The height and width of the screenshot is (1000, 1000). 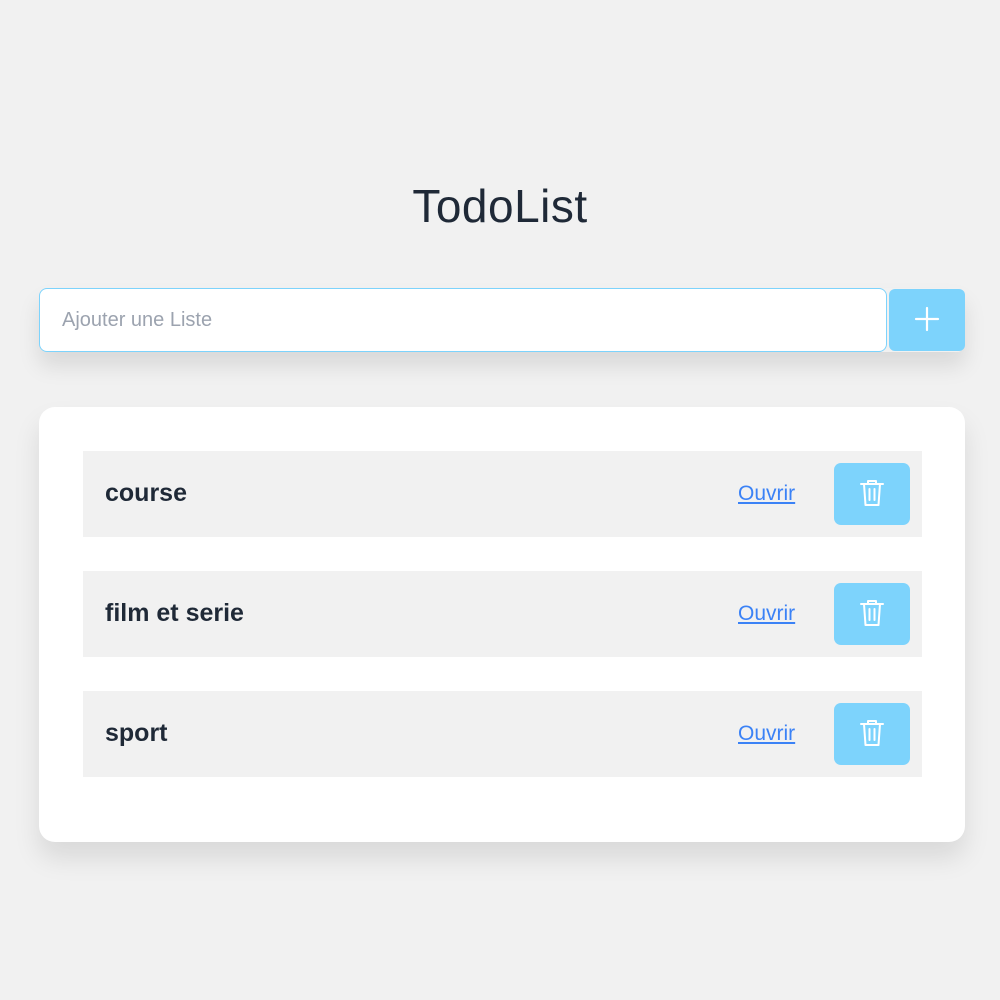 I want to click on add-list-form, so click(x=502, y=320).